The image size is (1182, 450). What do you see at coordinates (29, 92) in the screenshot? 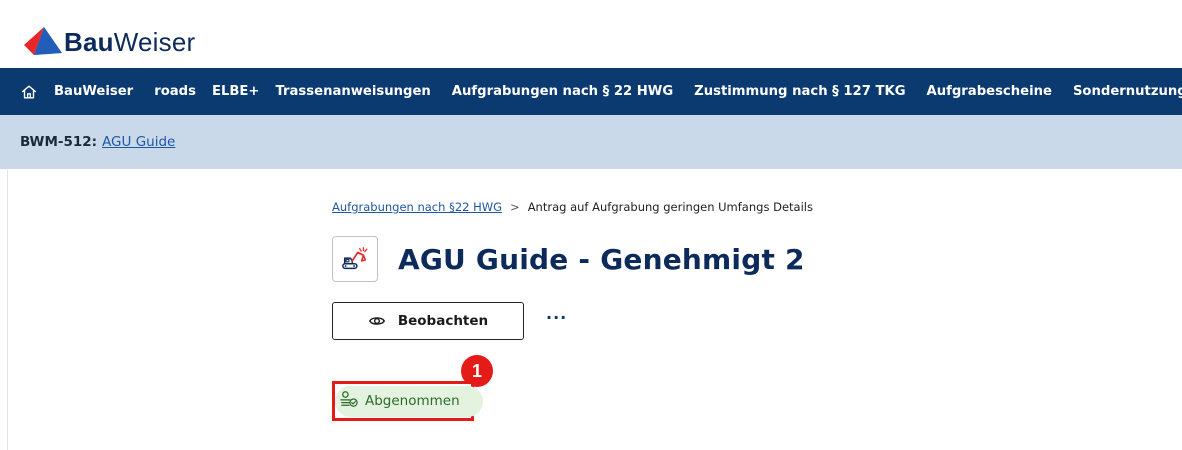
I see `home-icon` at bounding box center [29, 92].